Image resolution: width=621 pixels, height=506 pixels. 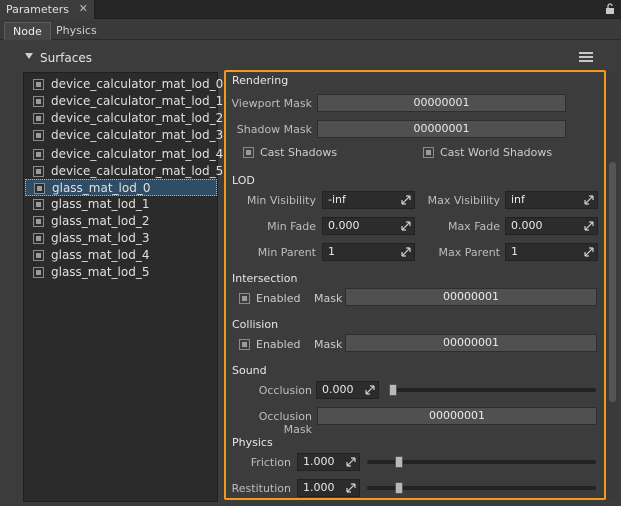 What do you see at coordinates (310, 56) in the screenshot?
I see `surfaces-header: Surfaces` at bounding box center [310, 56].